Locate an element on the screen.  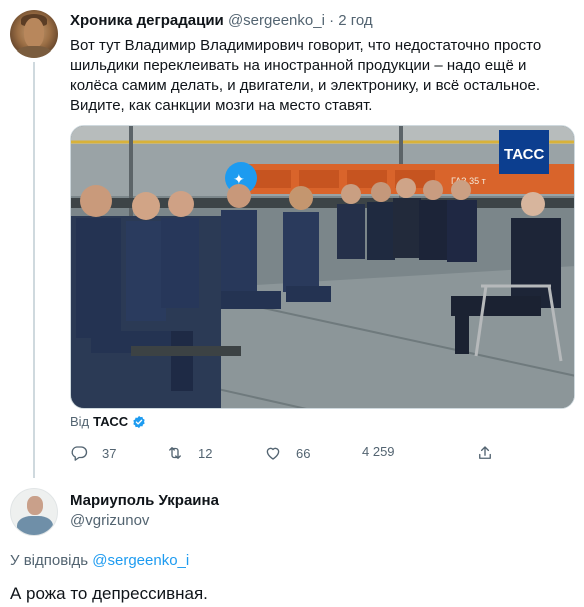
reply-author-avatar is located at coordinates (34, 512).